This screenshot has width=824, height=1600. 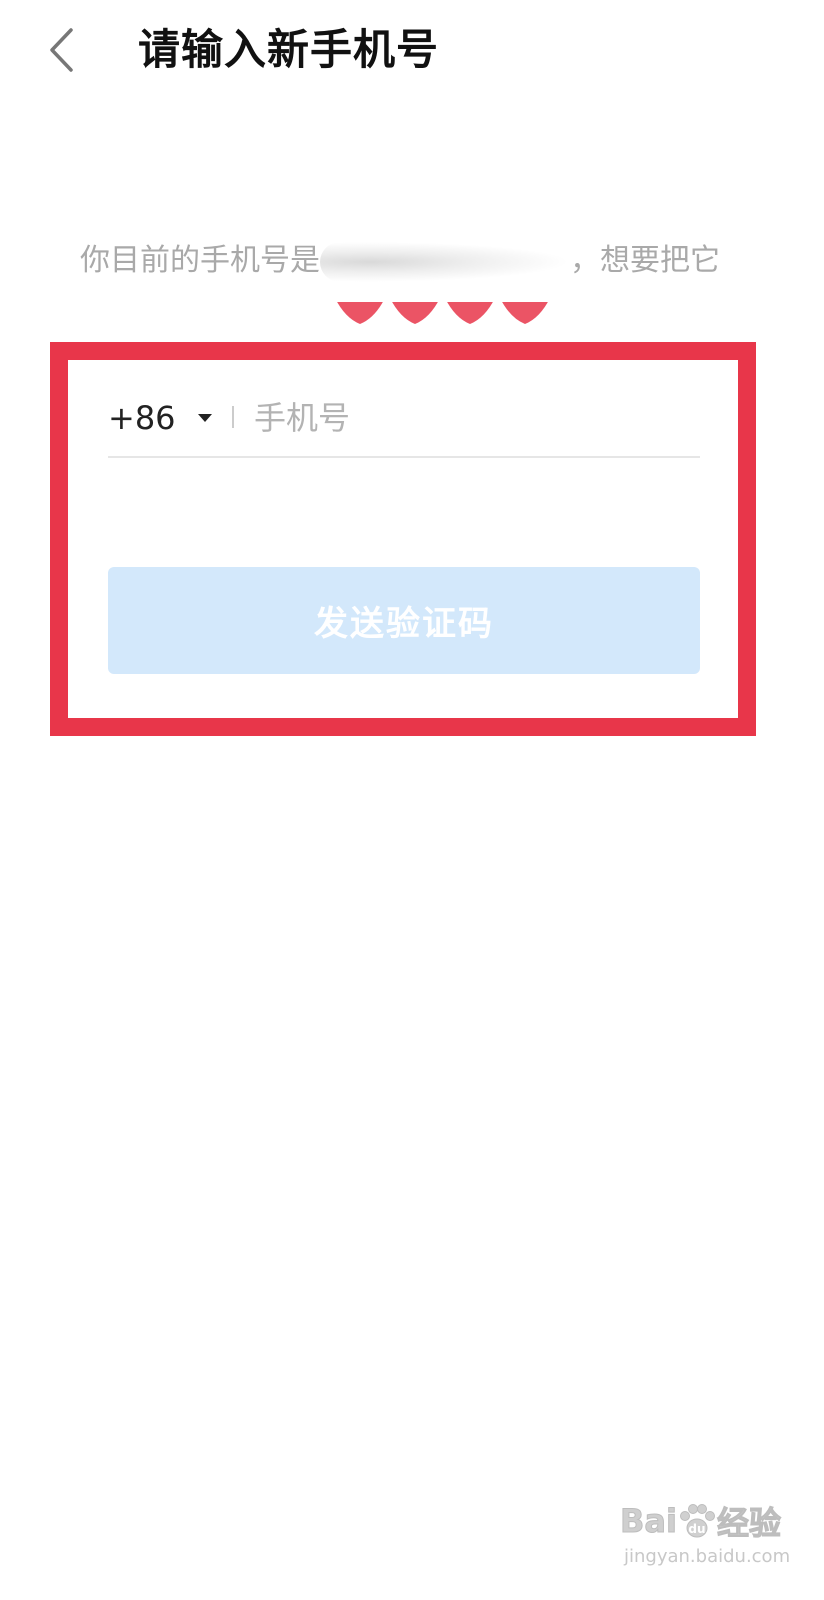 I want to click on description-suffix: ，想要把它, so click(x=645, y=260).